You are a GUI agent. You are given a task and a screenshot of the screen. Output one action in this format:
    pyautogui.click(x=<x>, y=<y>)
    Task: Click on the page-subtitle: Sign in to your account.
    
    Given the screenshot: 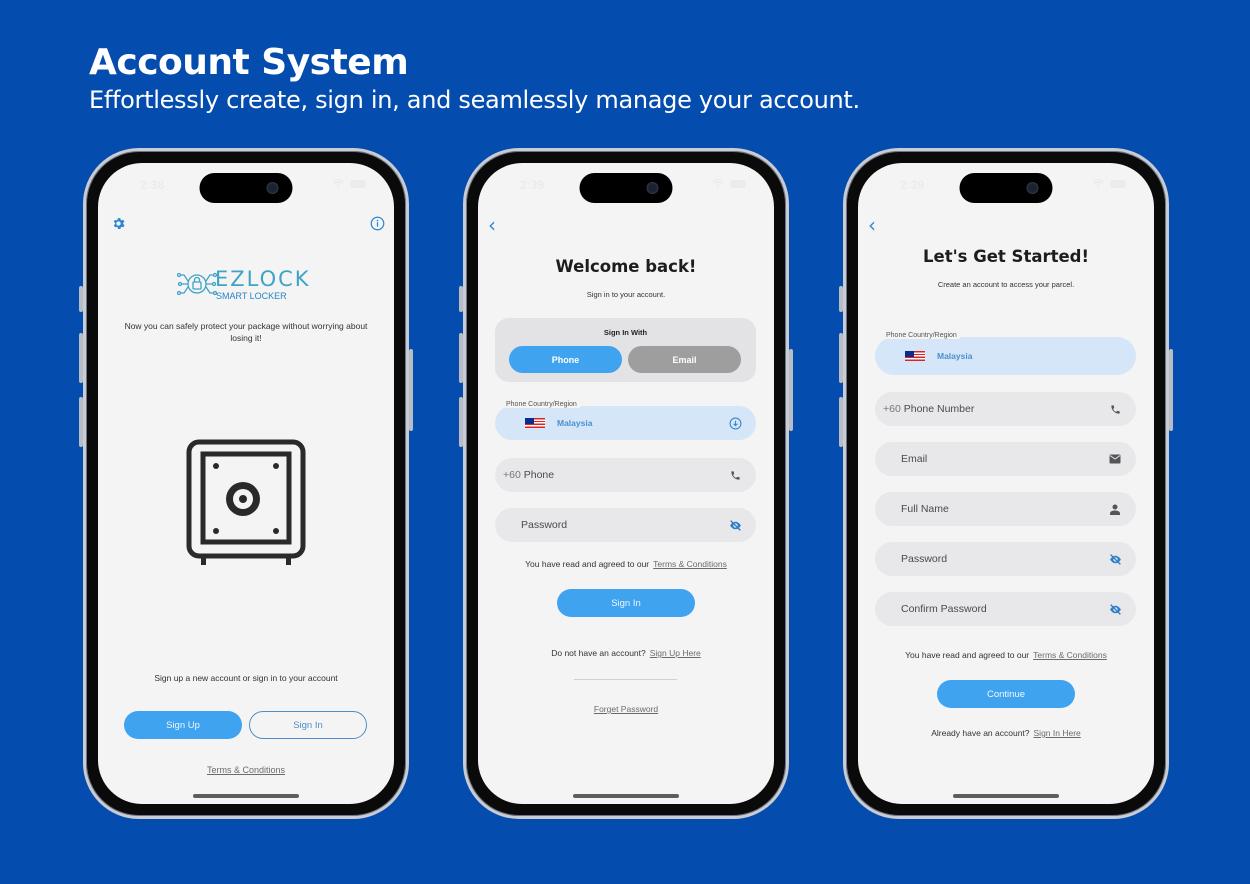 What is the action you would take?
    pyautogui.click(x=626, y=294)
    